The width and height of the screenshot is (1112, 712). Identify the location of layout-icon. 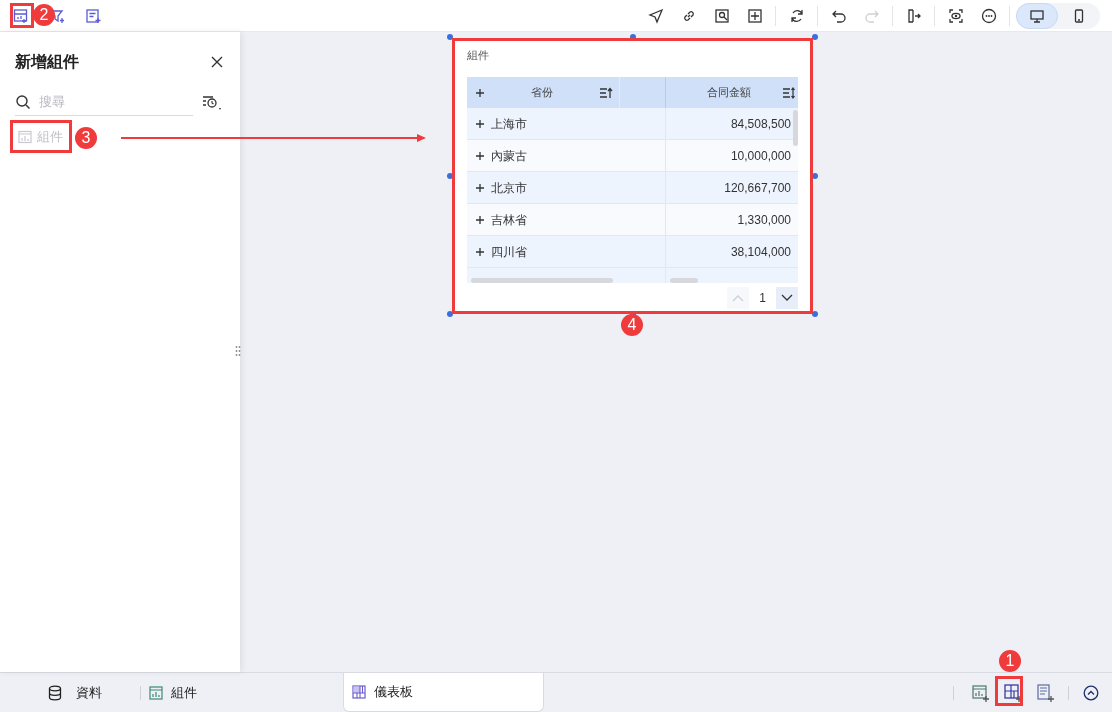
(754, 15).